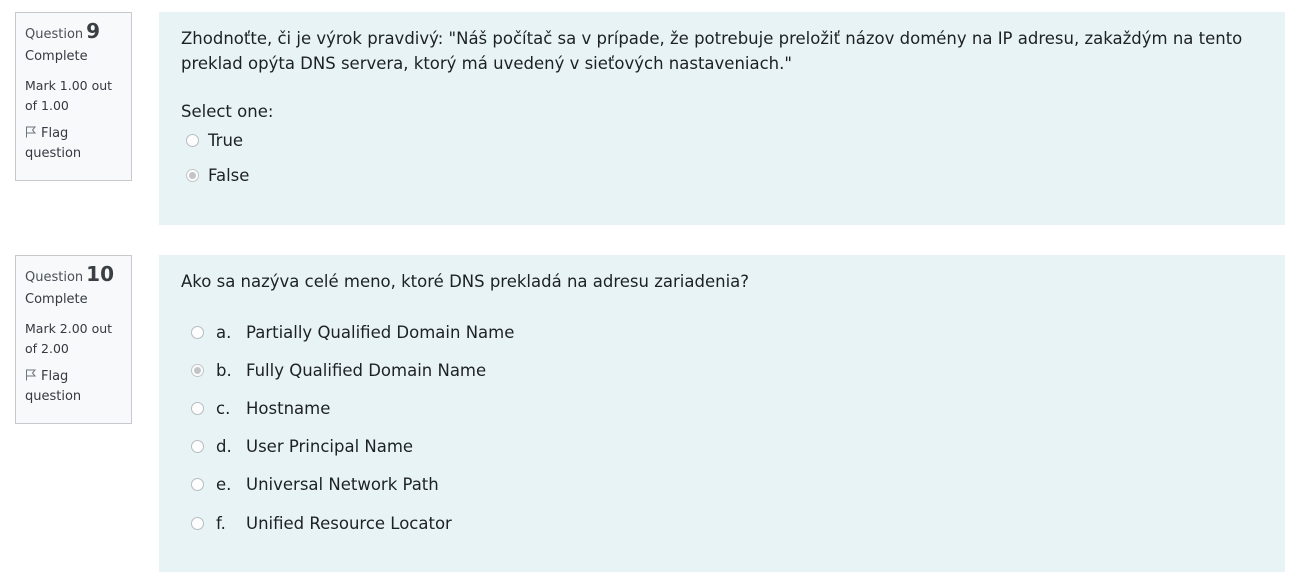 The height and width of the screenshot is (586, 1293). Describe the element at coordinates (223, 408) in the screenshot. I see `answer-letter: c.` at that location.